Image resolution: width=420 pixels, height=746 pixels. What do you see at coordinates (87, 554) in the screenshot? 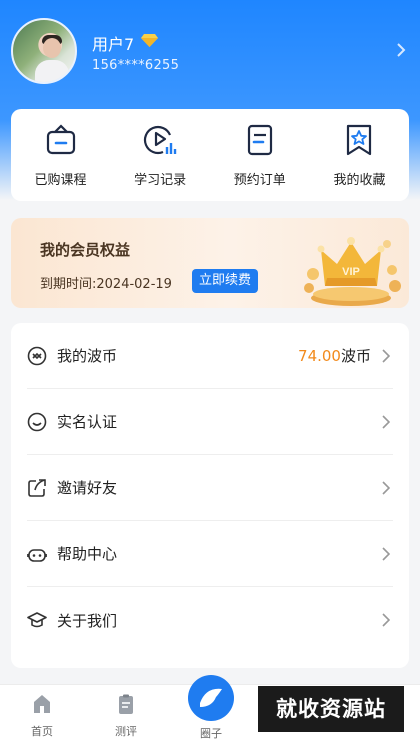
I see `menu-item-label: 帮助中心` at bounding box center [87, 554].